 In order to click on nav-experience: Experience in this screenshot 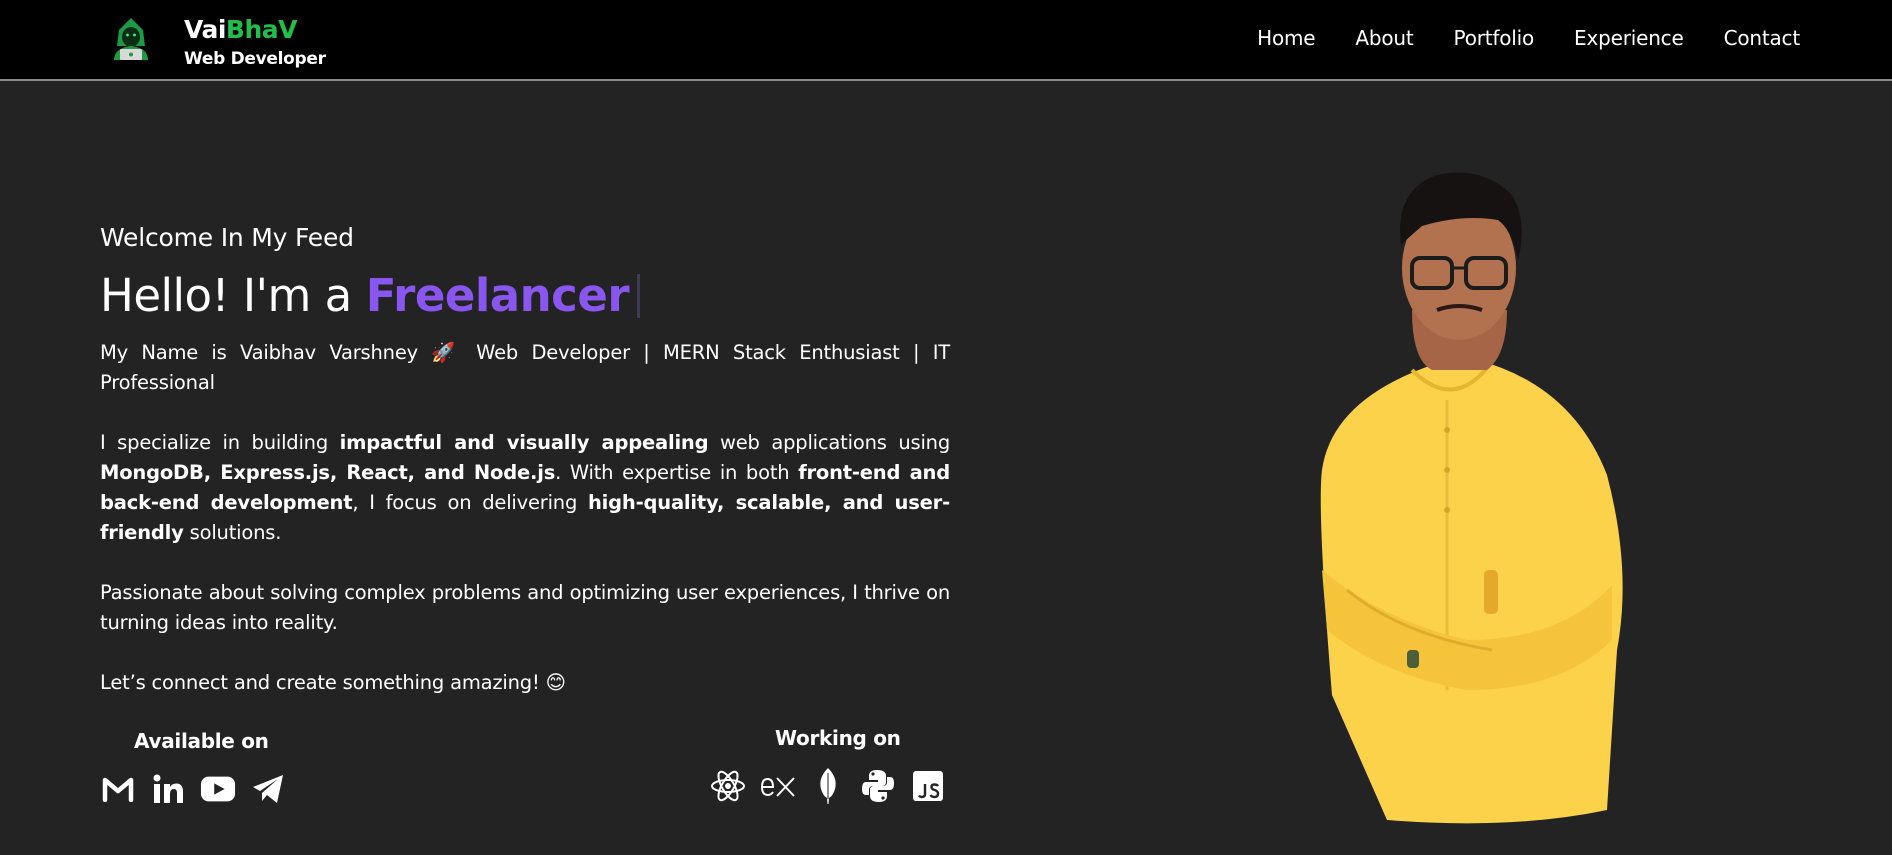, I will do `click(1629, 38)`.